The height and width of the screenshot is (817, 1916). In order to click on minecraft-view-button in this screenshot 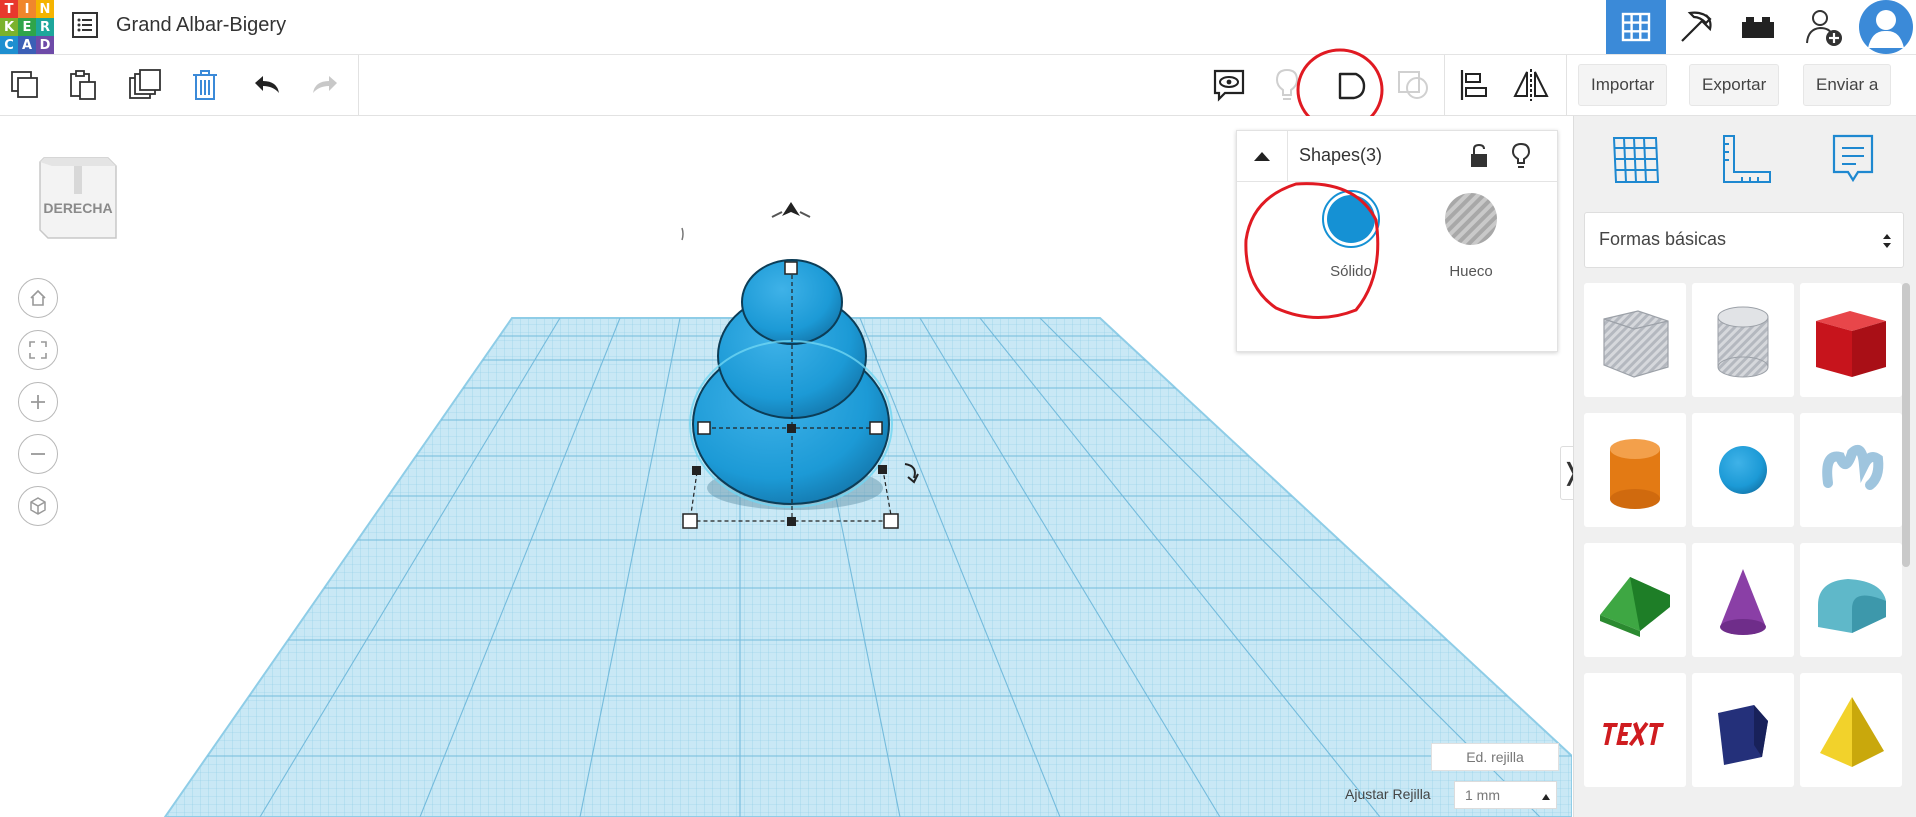, I will do `click(1696, 27)`.